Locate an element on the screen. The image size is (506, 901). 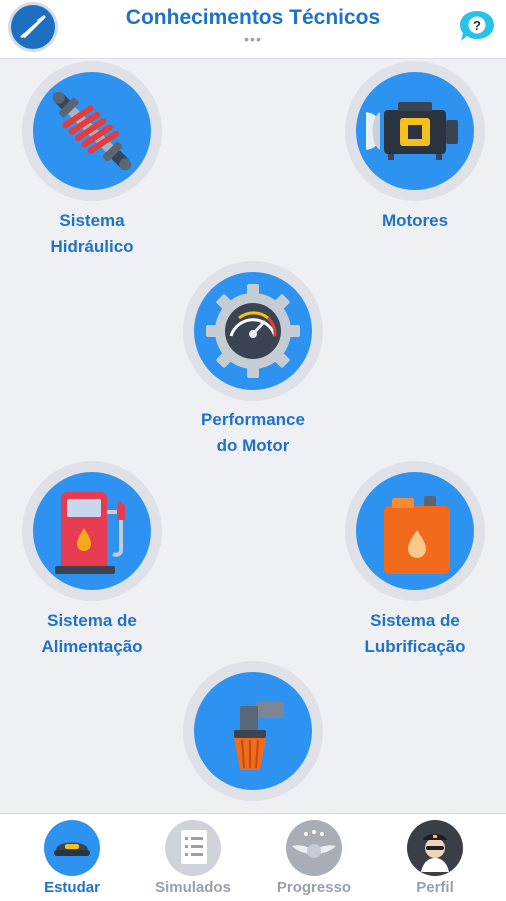
help-chat-icon: ? is located at coordinates (477, 26).